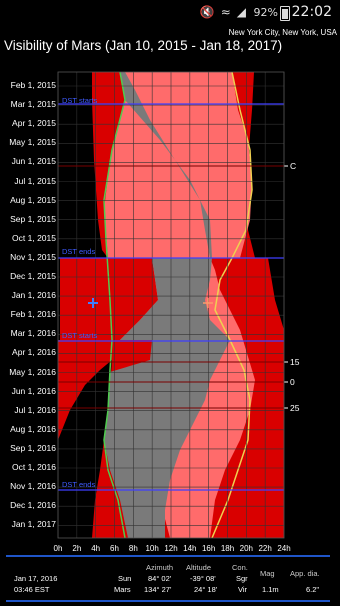  What do you see at coordinates (33, 333) in the screenshot?
I see `y-tick-label: Mar 1, 2016` at bounding box center [33, 333].